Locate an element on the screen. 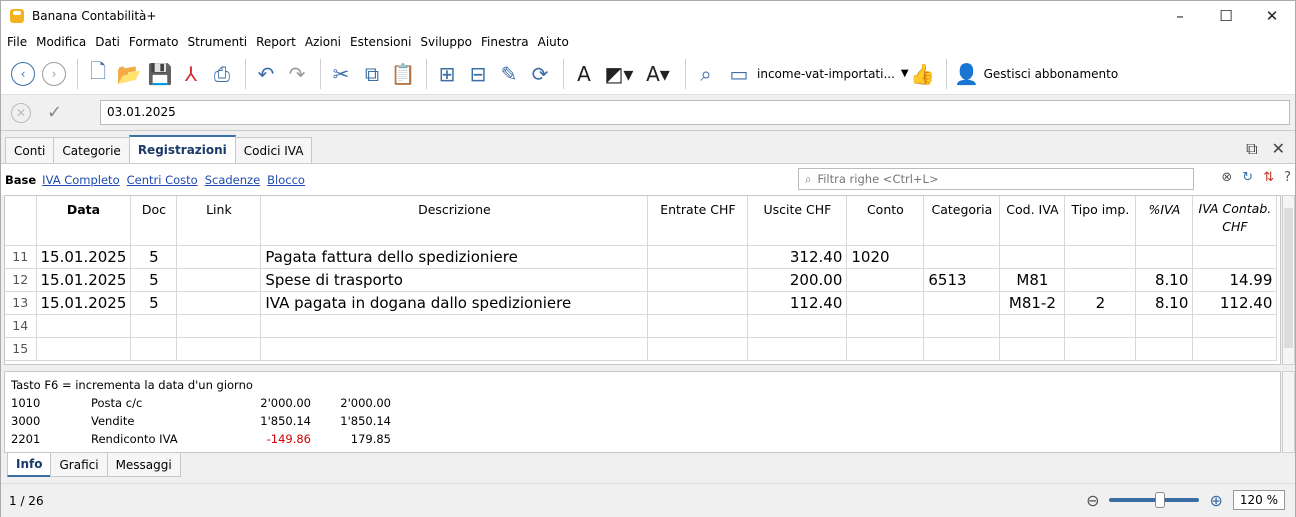 The width and height of the screenshot is (1296, 517). table-row: 14 is located at coordinates (641, 326).